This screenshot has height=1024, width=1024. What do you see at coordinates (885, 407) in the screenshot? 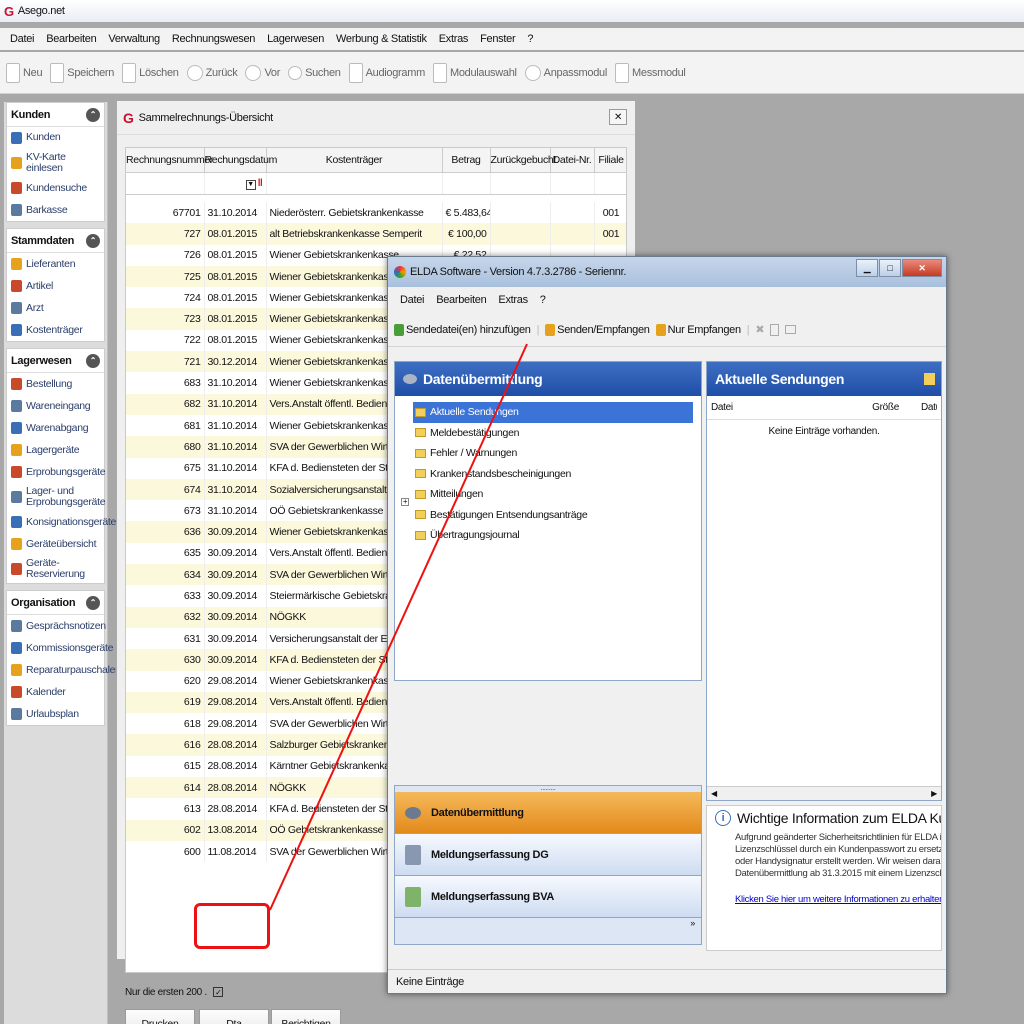
I see `column-size: Größe` at bounding box center [885, 407].